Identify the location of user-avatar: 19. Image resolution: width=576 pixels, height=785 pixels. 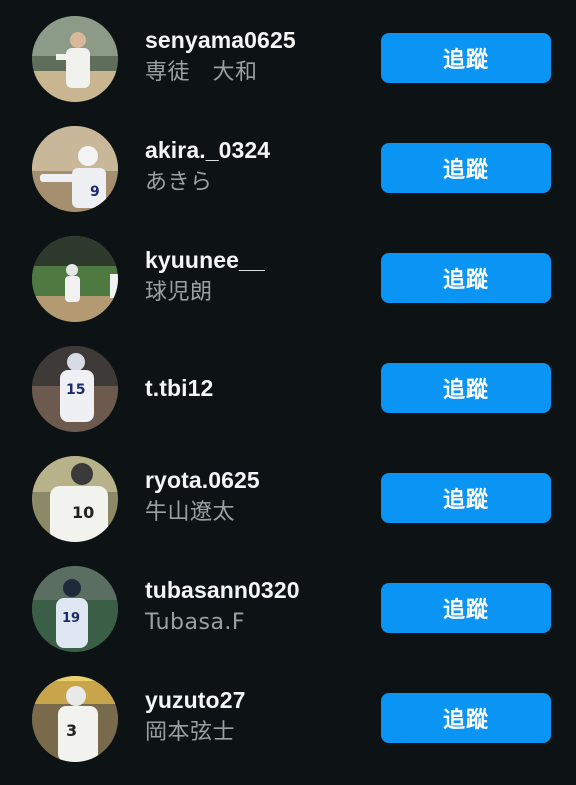
(75, 609).